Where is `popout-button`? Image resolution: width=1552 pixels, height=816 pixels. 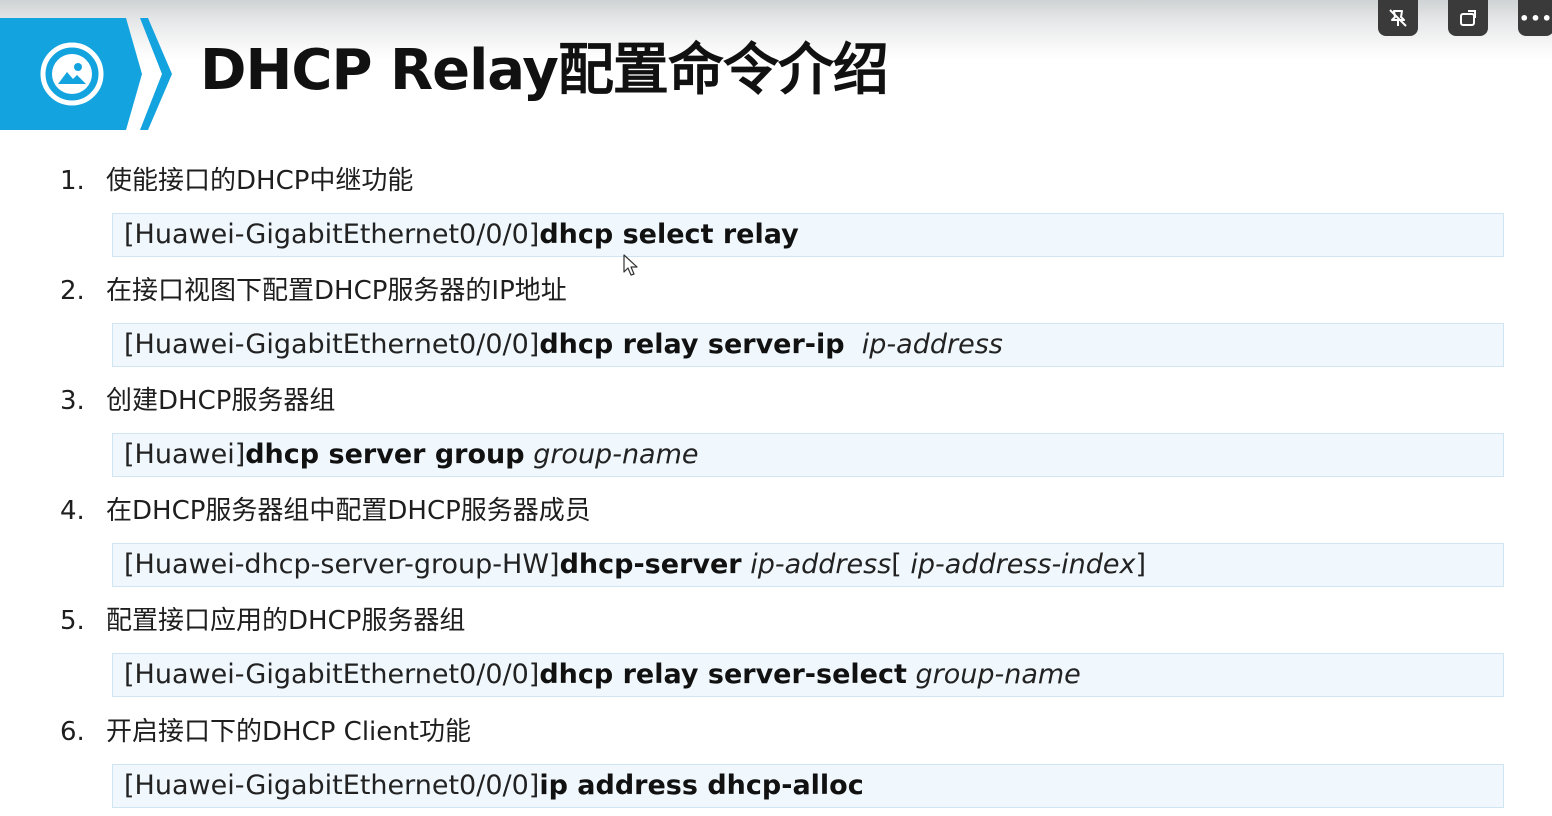 popout-button is located at coordinates (1468, 18).